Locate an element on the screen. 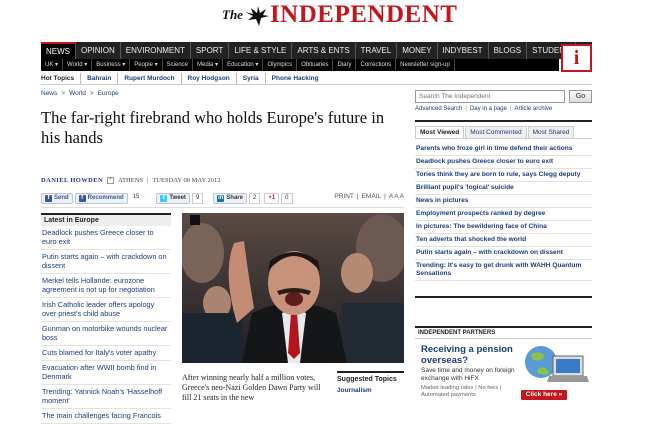  day-in-a-page-link: Day in a page is located at coordinates (488, 109).